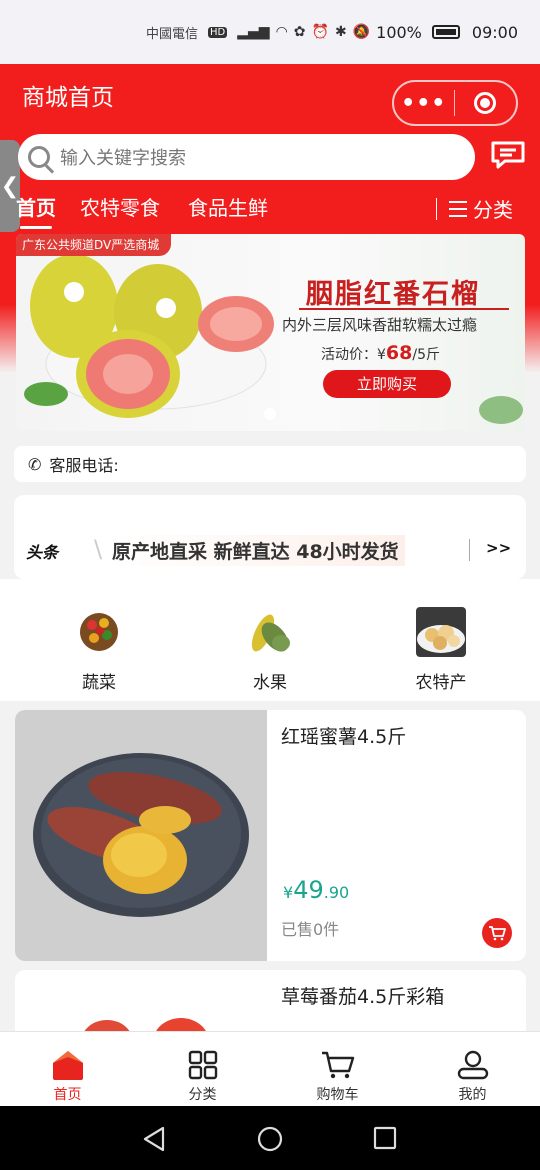 This screenshot has height=1170, width=540. What do you see at coordinates (270, 414) in the screenshot?
I see `carousel-indicator` at bounding box center [270, 414].